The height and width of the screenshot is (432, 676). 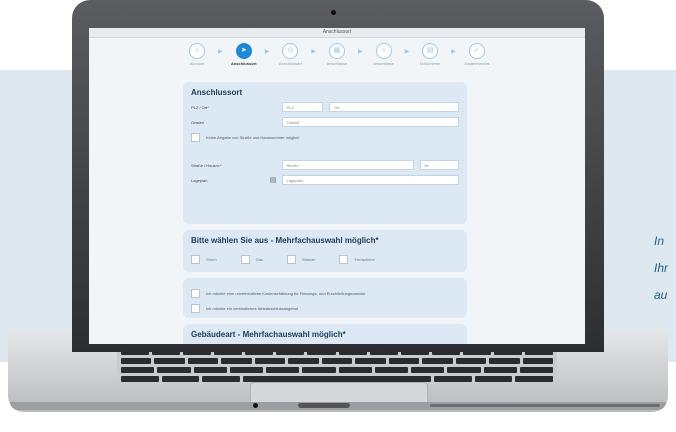 What do you see at coordinates (659, 241) in the screenshot?
I see `side-text-line-1: In` at bounding box center [659, 241].